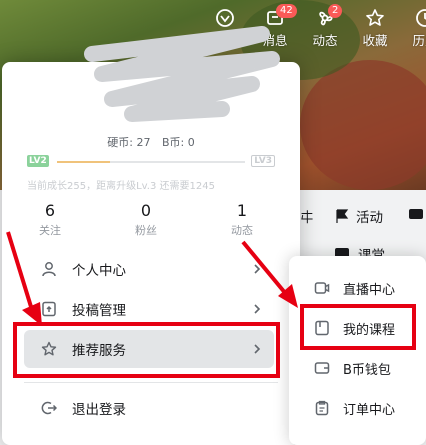  I want to click on star-icon, so click(375, 17).